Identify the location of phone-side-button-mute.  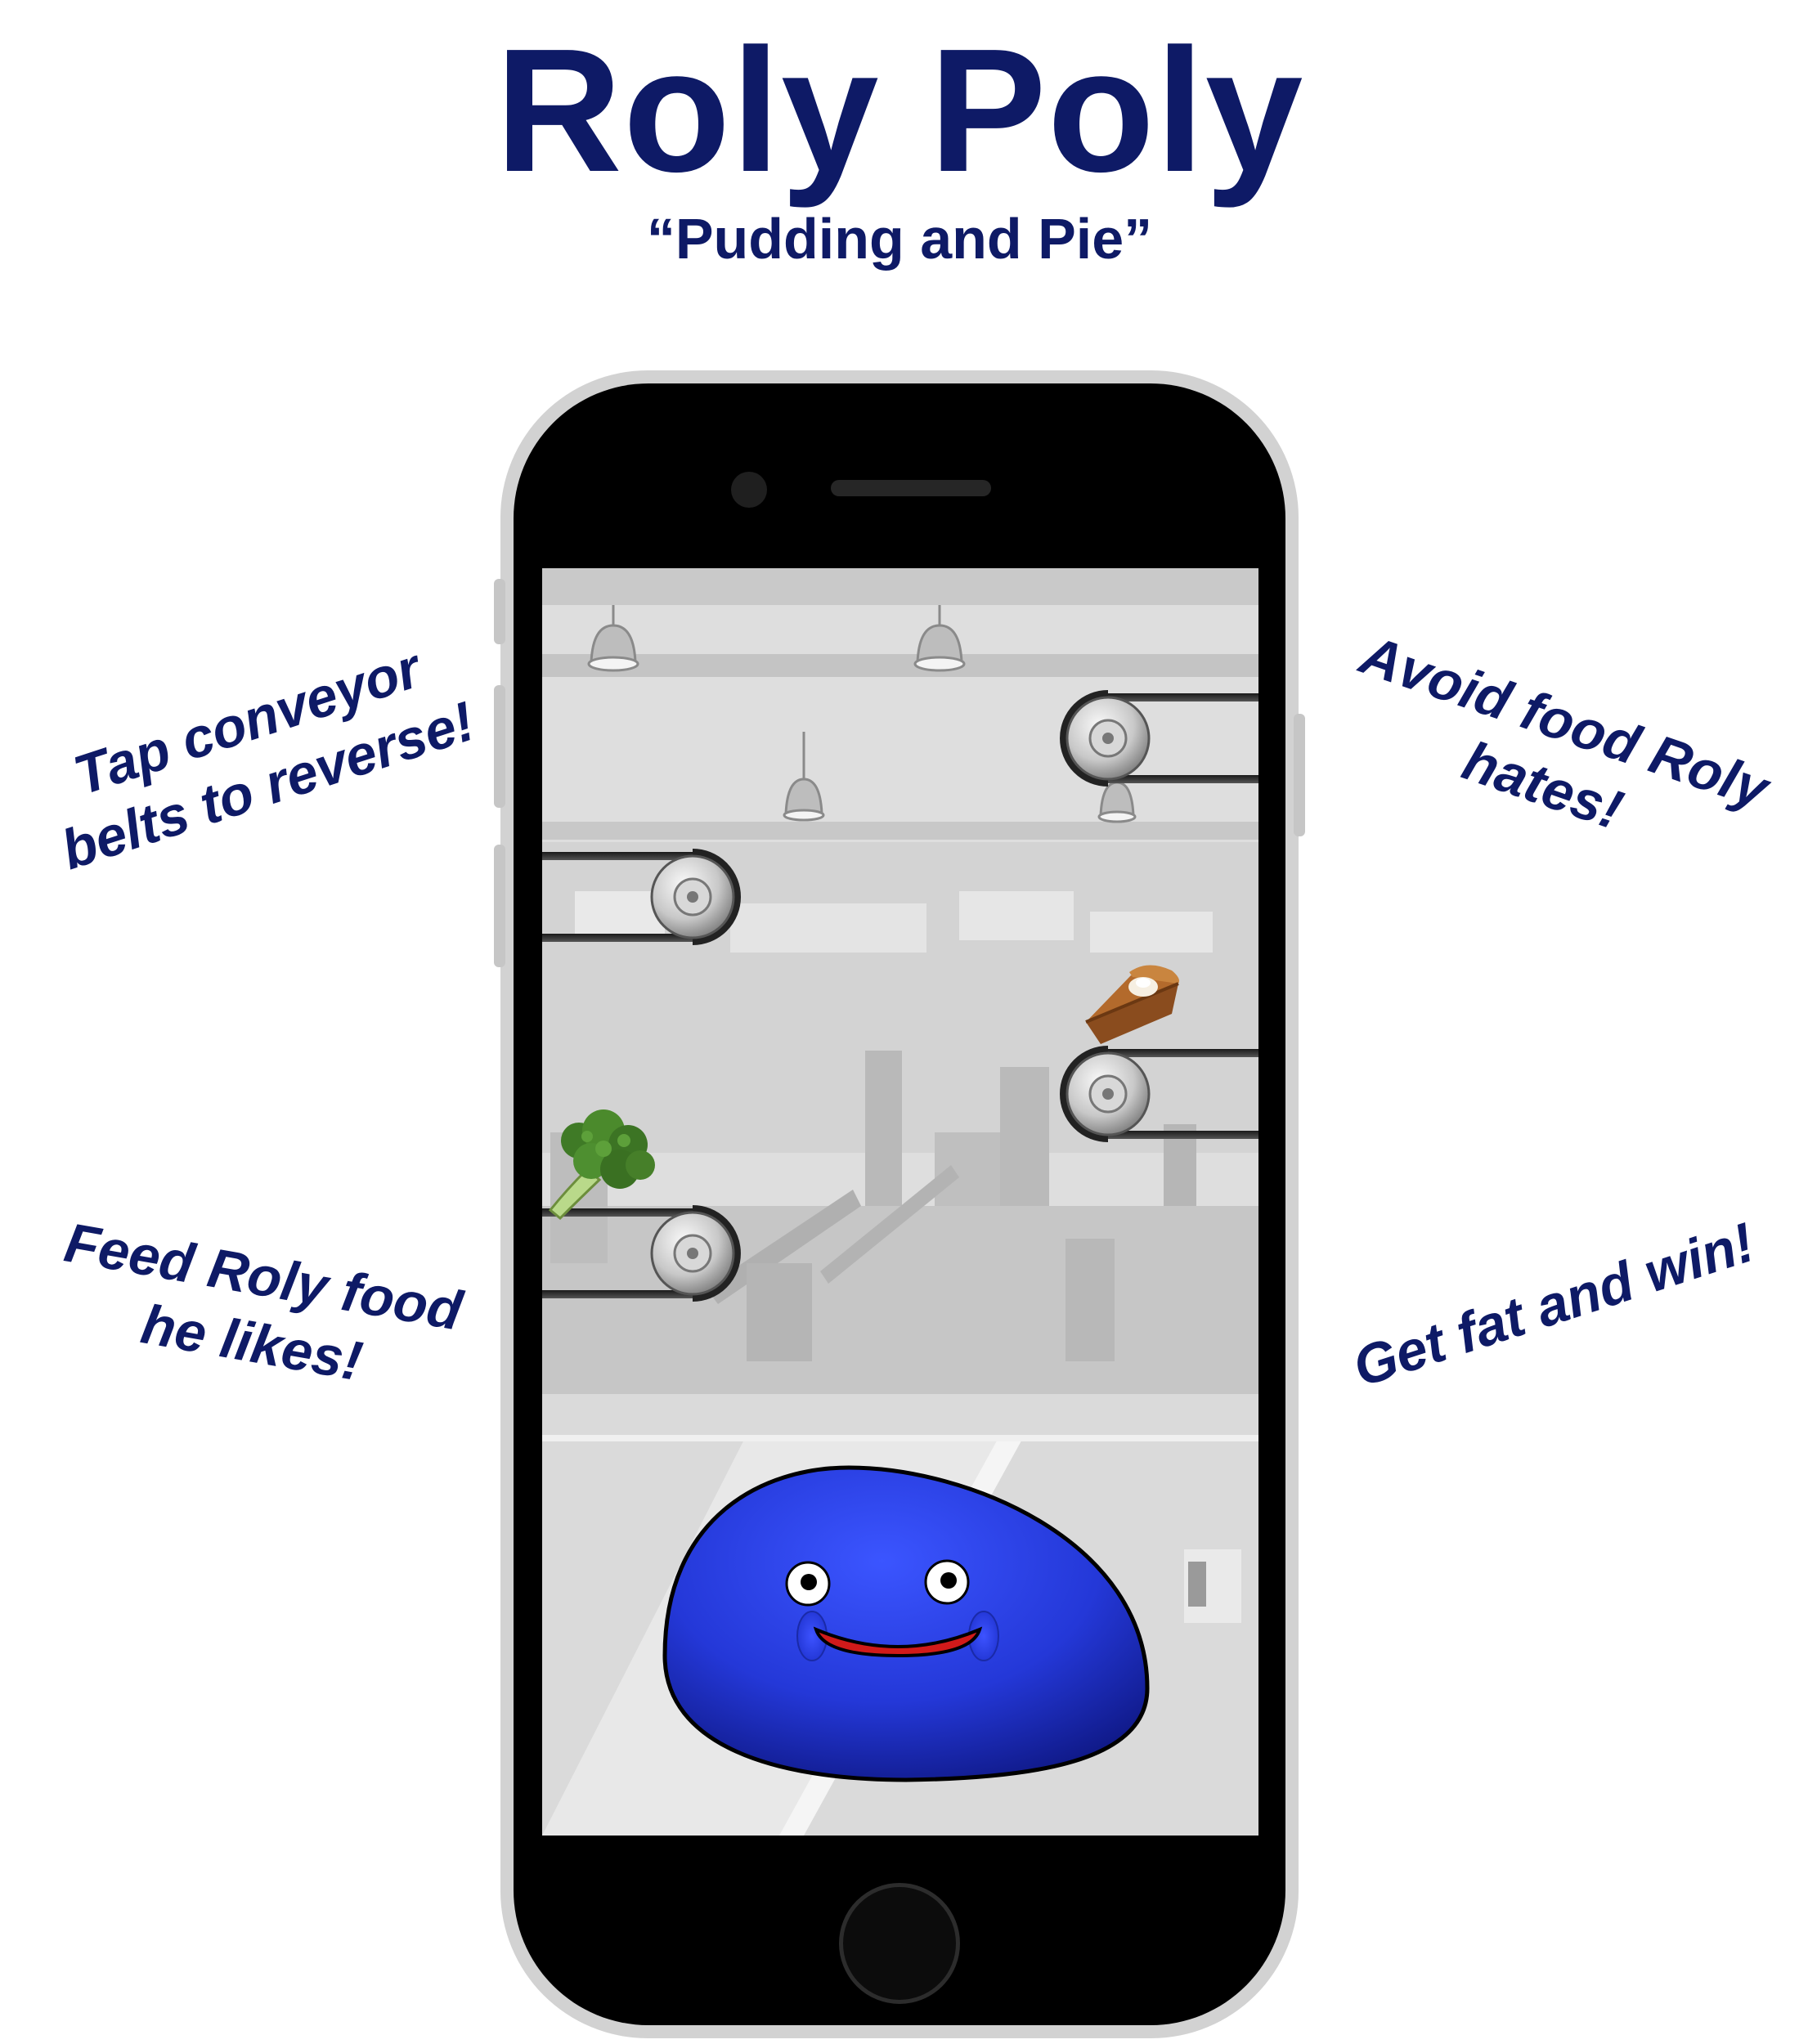
(500, 611).